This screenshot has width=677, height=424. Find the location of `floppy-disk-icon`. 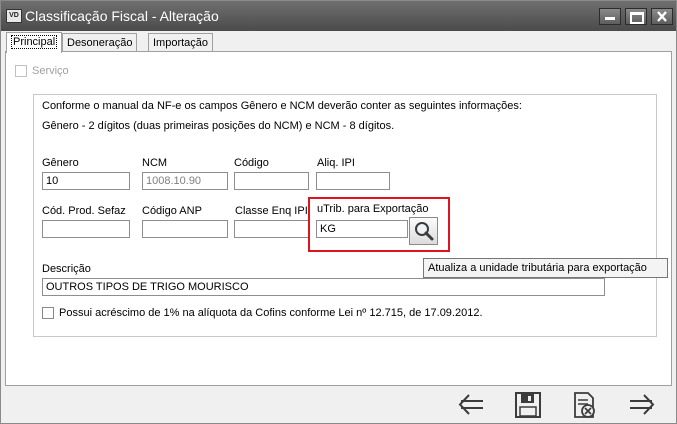

floppy-disk-icon is located at coordinates (528, 405).